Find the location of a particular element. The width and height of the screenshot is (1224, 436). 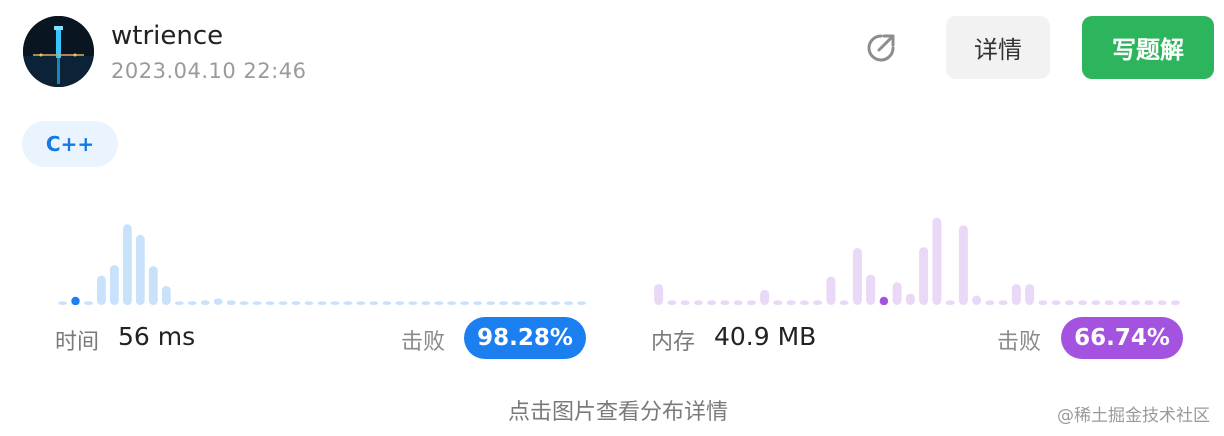

username: wtrience is located at coordinates (167, 36).